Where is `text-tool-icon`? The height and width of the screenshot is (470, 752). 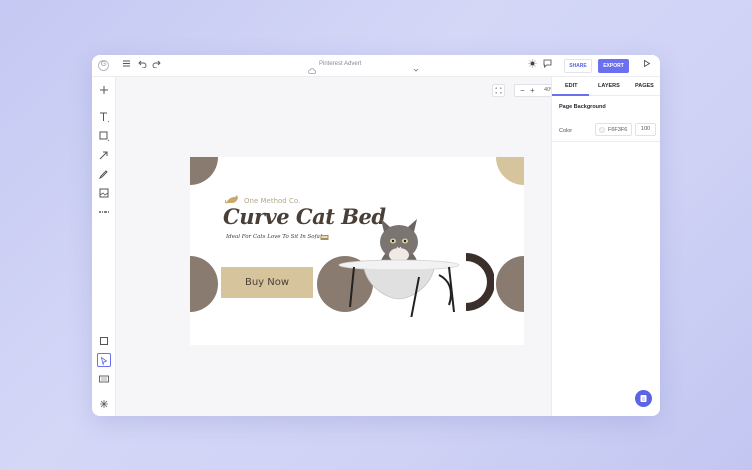 text-tool-icon is located at coordinates (104, 117).